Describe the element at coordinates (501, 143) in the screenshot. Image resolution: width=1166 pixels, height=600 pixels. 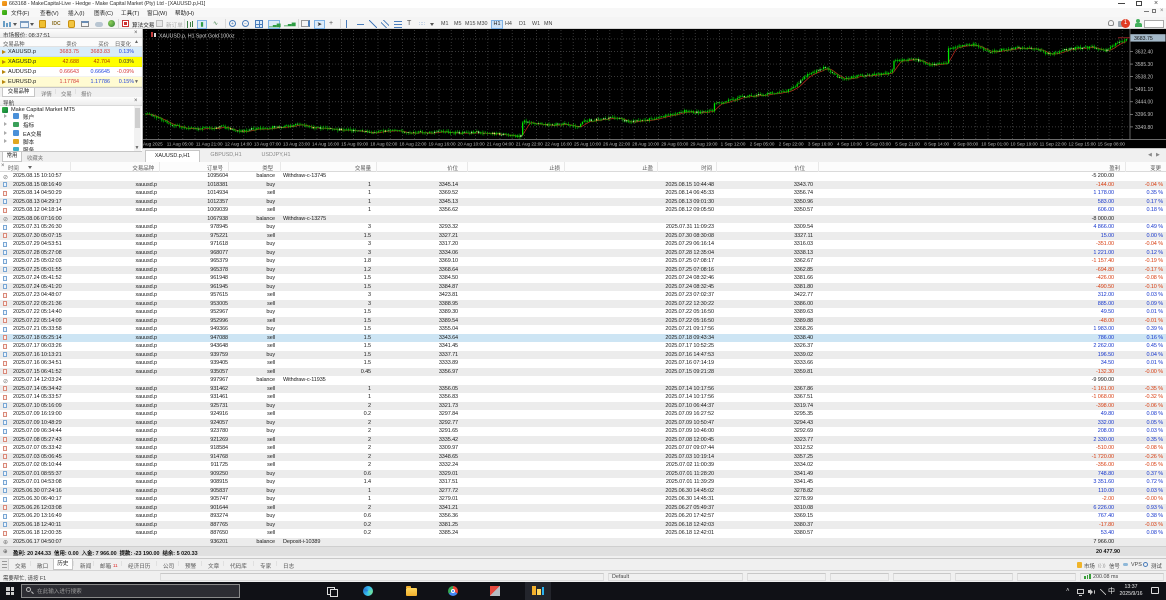
I see `svg-text: 21 Aug 04:00` at that location.